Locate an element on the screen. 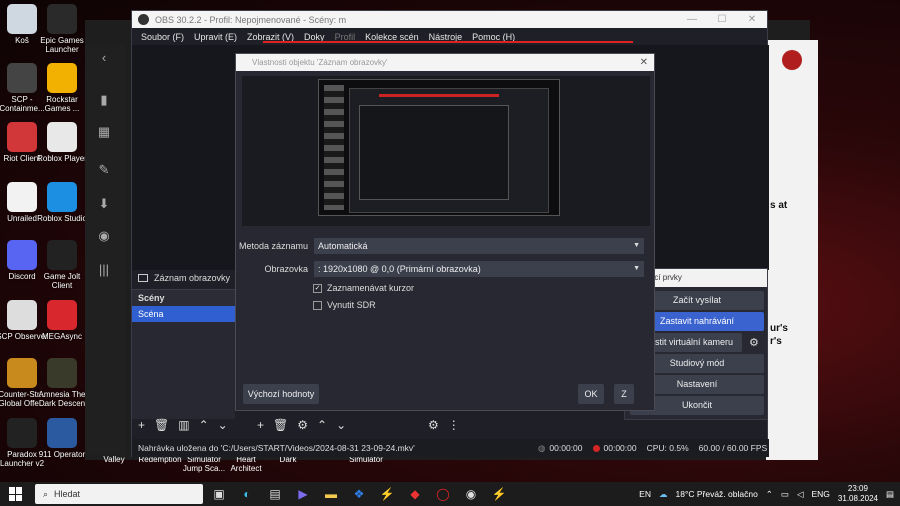  sidebar-hub-icon: ◉ is located at coordinates (104, 236).